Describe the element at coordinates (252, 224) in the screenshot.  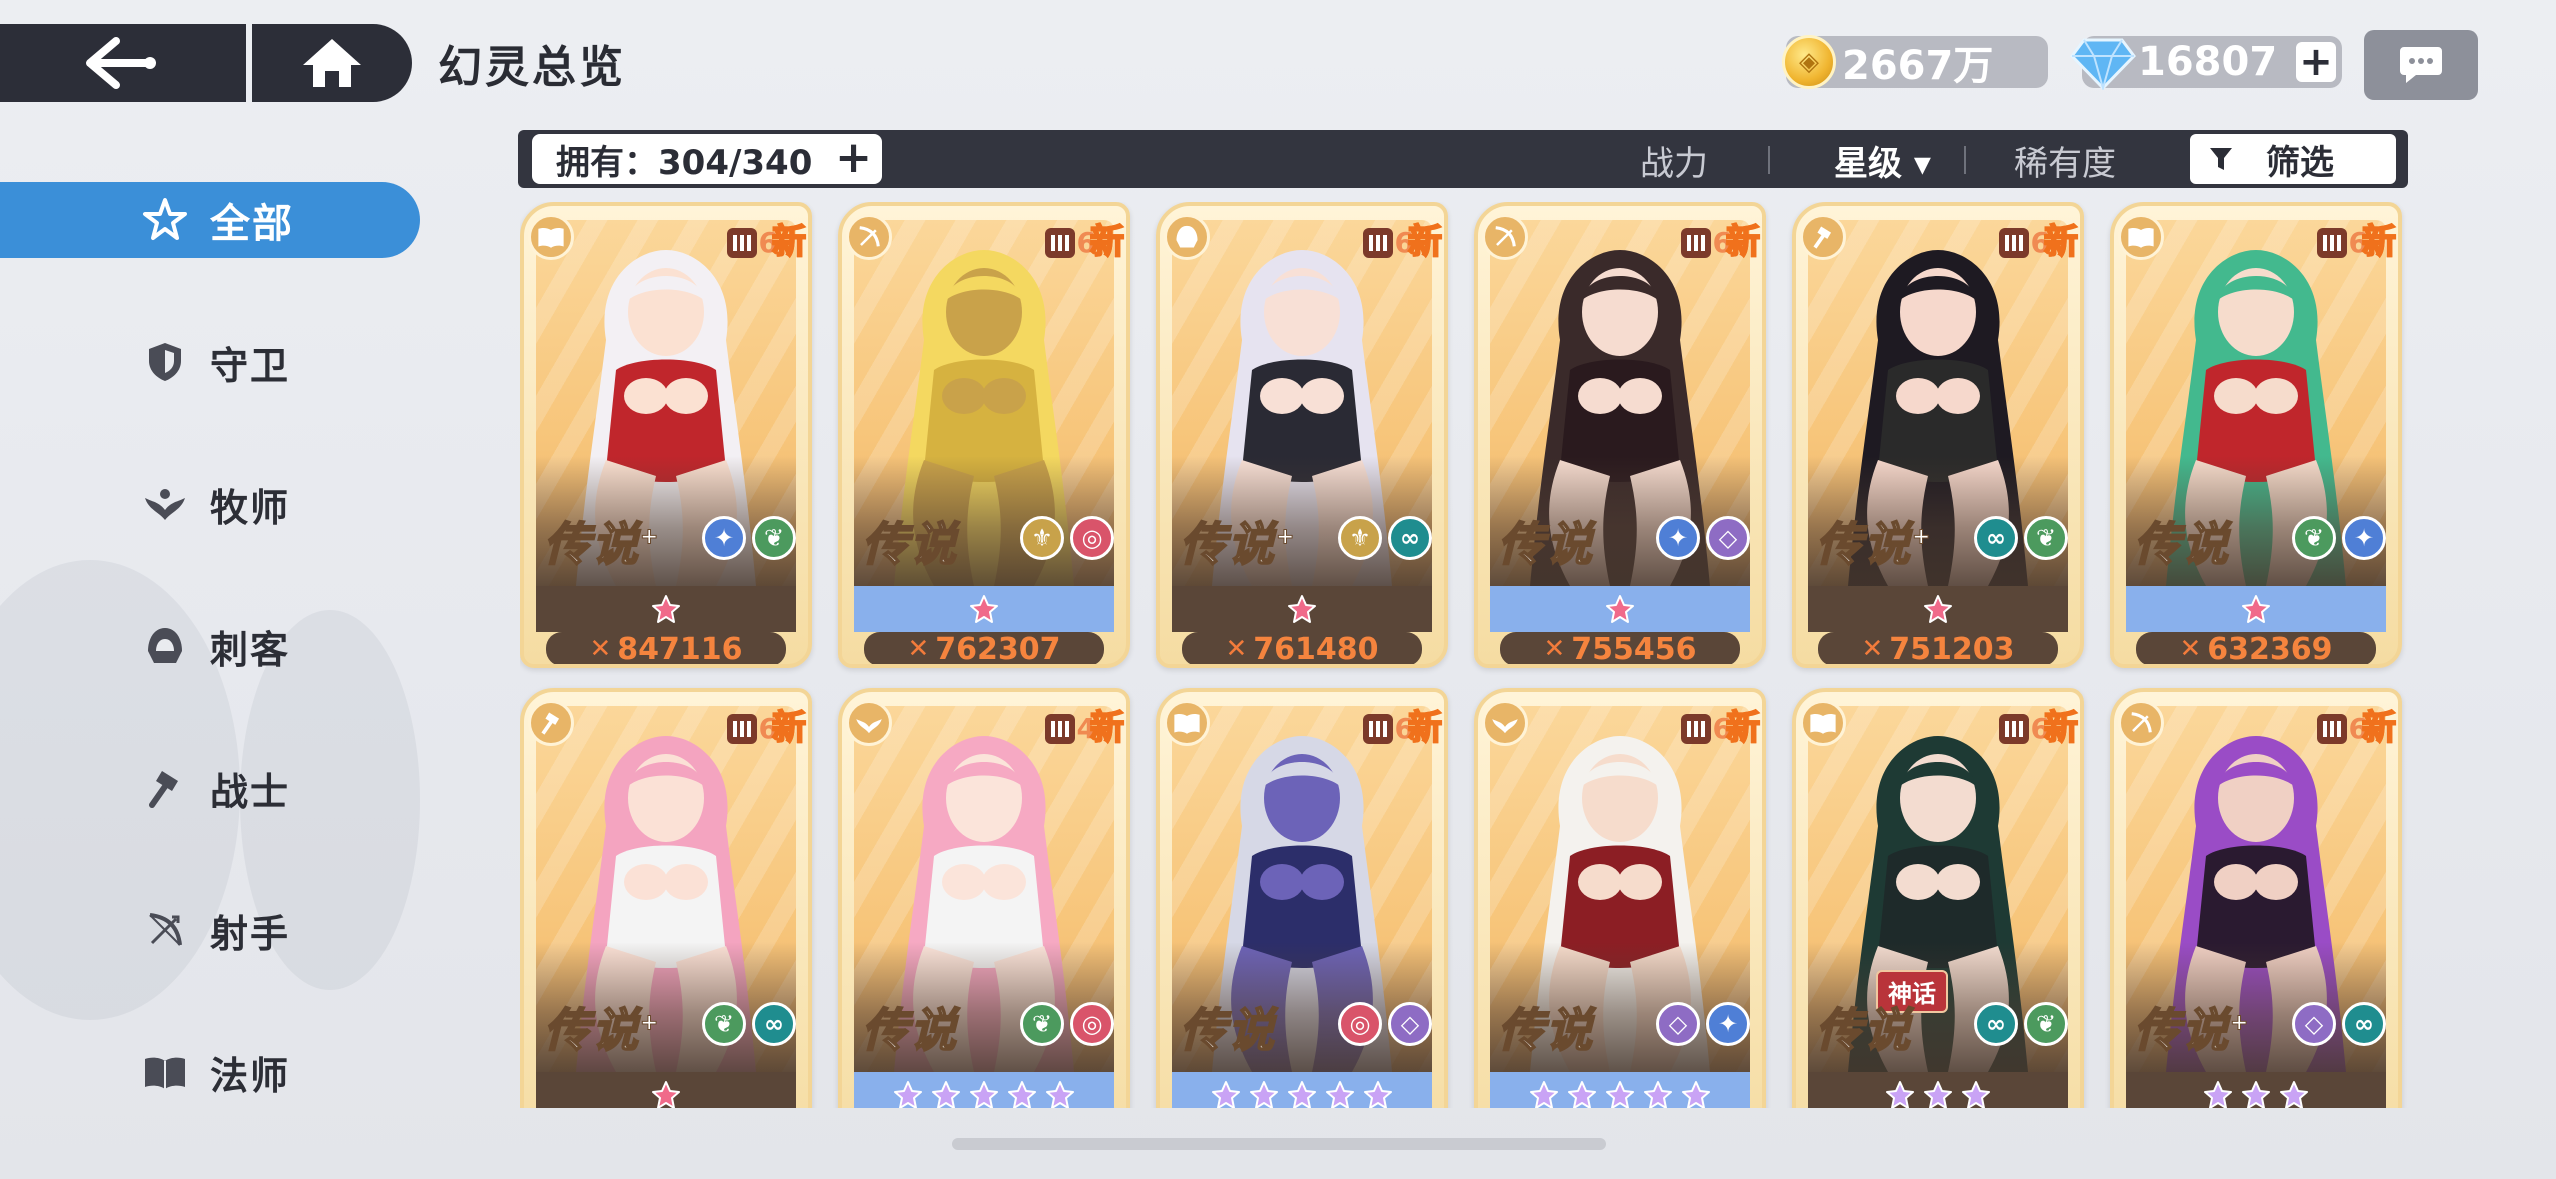
I see `sidebar-item-label: 全部` at that location.